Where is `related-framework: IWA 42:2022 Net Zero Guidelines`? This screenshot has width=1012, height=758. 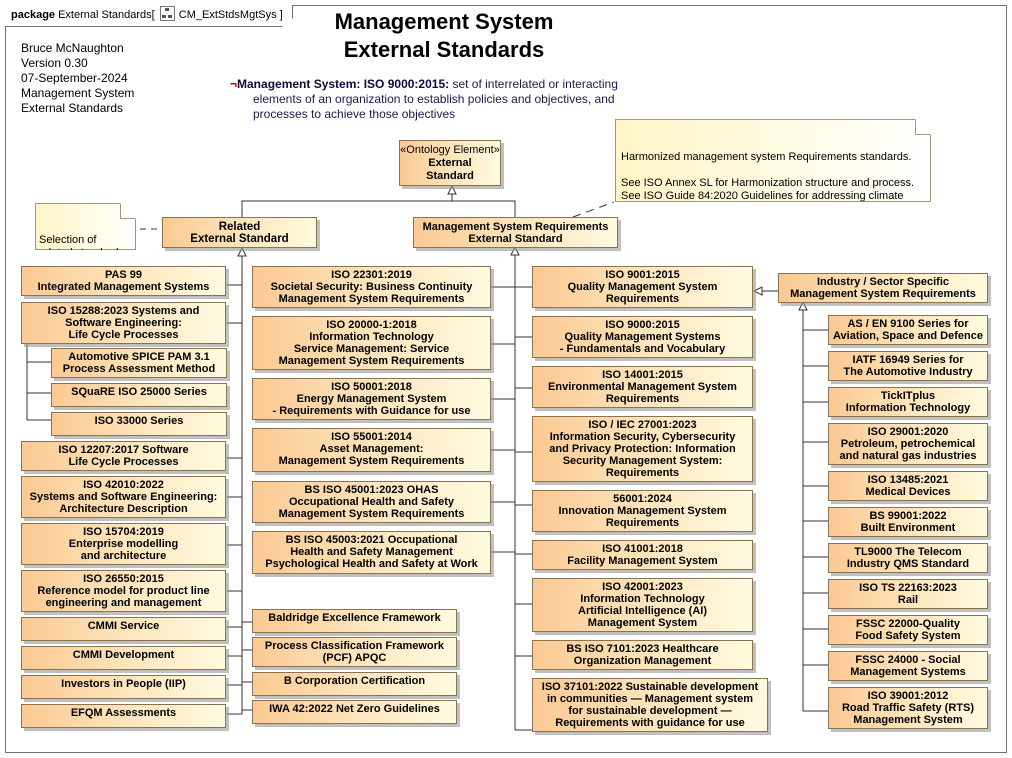 related-framework: IWA 42:2022 Net Zero Guidelines is located at coordinates (354, 712).